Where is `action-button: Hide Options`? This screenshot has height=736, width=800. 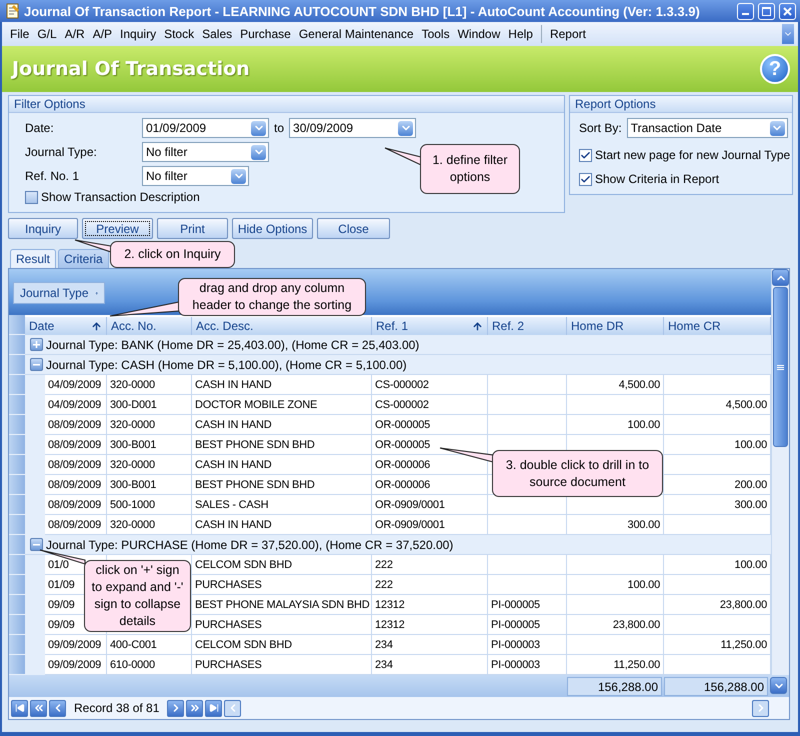 action-button: Hide Options is located at coordinates (272, 228).